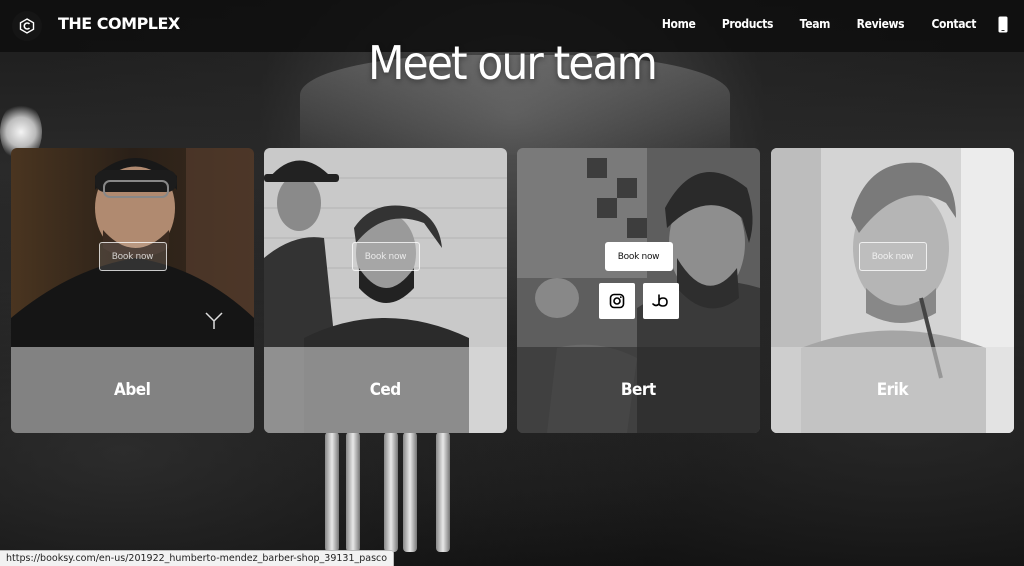 This screenshot has height=566, width=1024. What do you see at coordinates (119, 23) in the screenshot?
I see `brand-name: THE COMPLEX` at bounding box center [119, 23].